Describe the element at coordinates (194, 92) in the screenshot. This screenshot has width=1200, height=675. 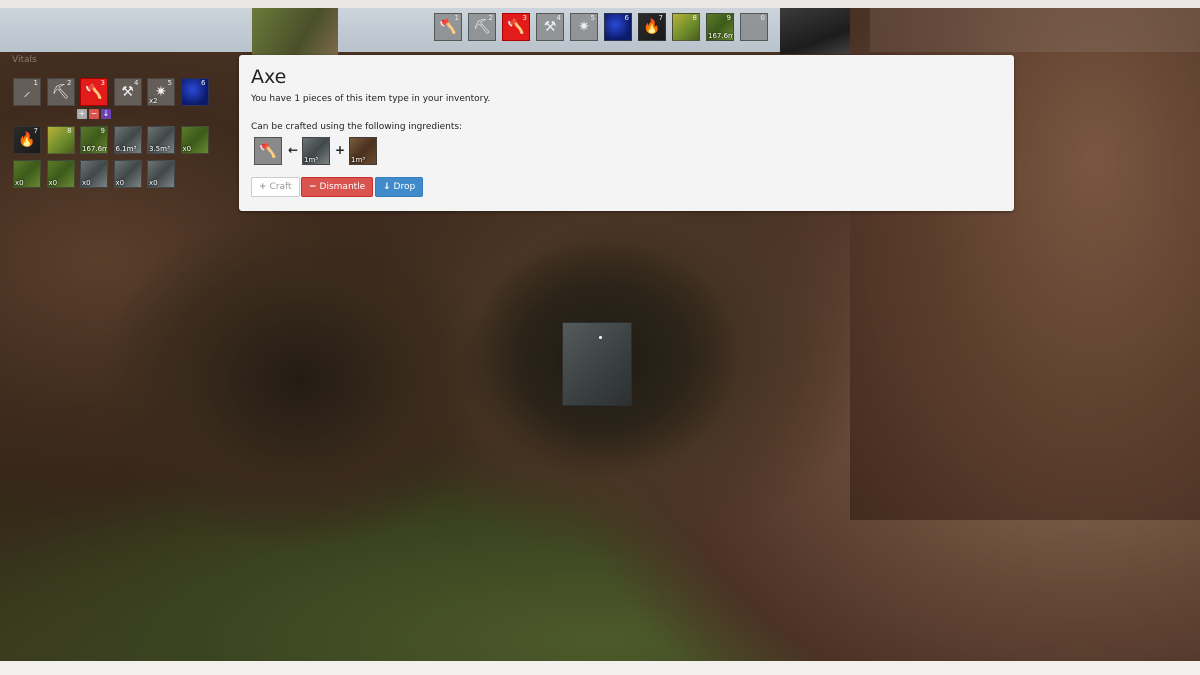
I see `inventory-slot: 6` at that location.